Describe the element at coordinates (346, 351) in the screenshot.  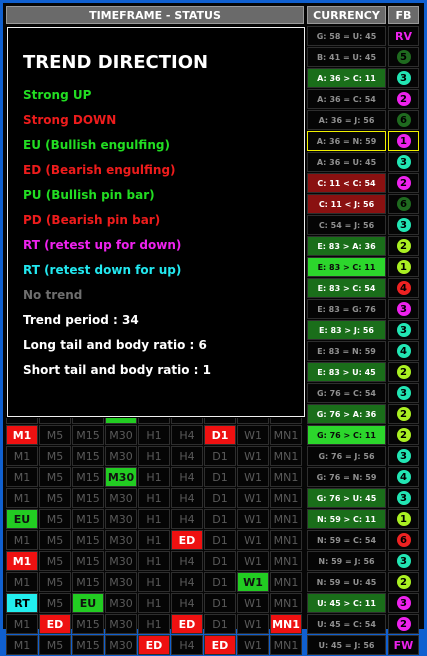
I see `currency-pair-cell: E: 83 = N: 59` at that location.